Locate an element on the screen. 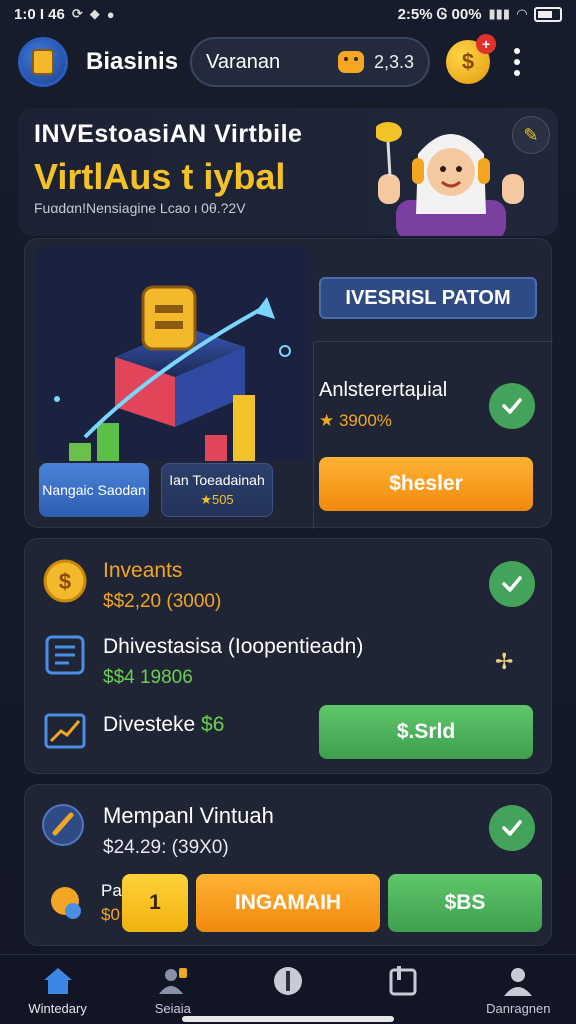  pencil-badge-icon is located at coordinates (63, 825).